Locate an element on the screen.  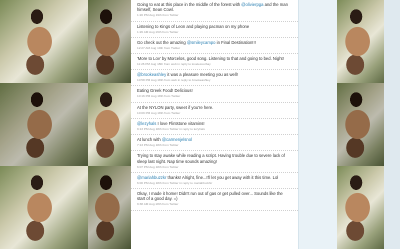
tweet-text: @lezyhals I love Flintstone vitamins! is located at coordinates (171, 123).